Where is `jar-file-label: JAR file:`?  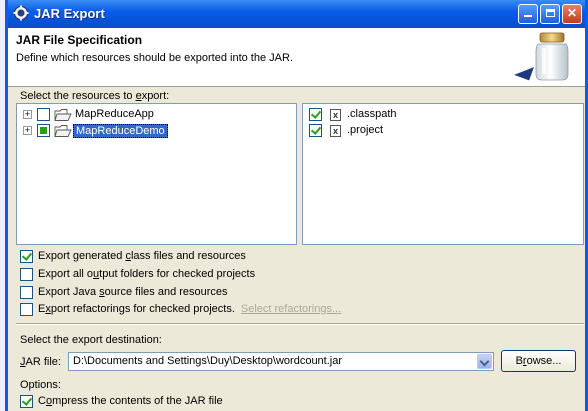
jar-file-label: JAR file: is located at coordinates (40, 362).